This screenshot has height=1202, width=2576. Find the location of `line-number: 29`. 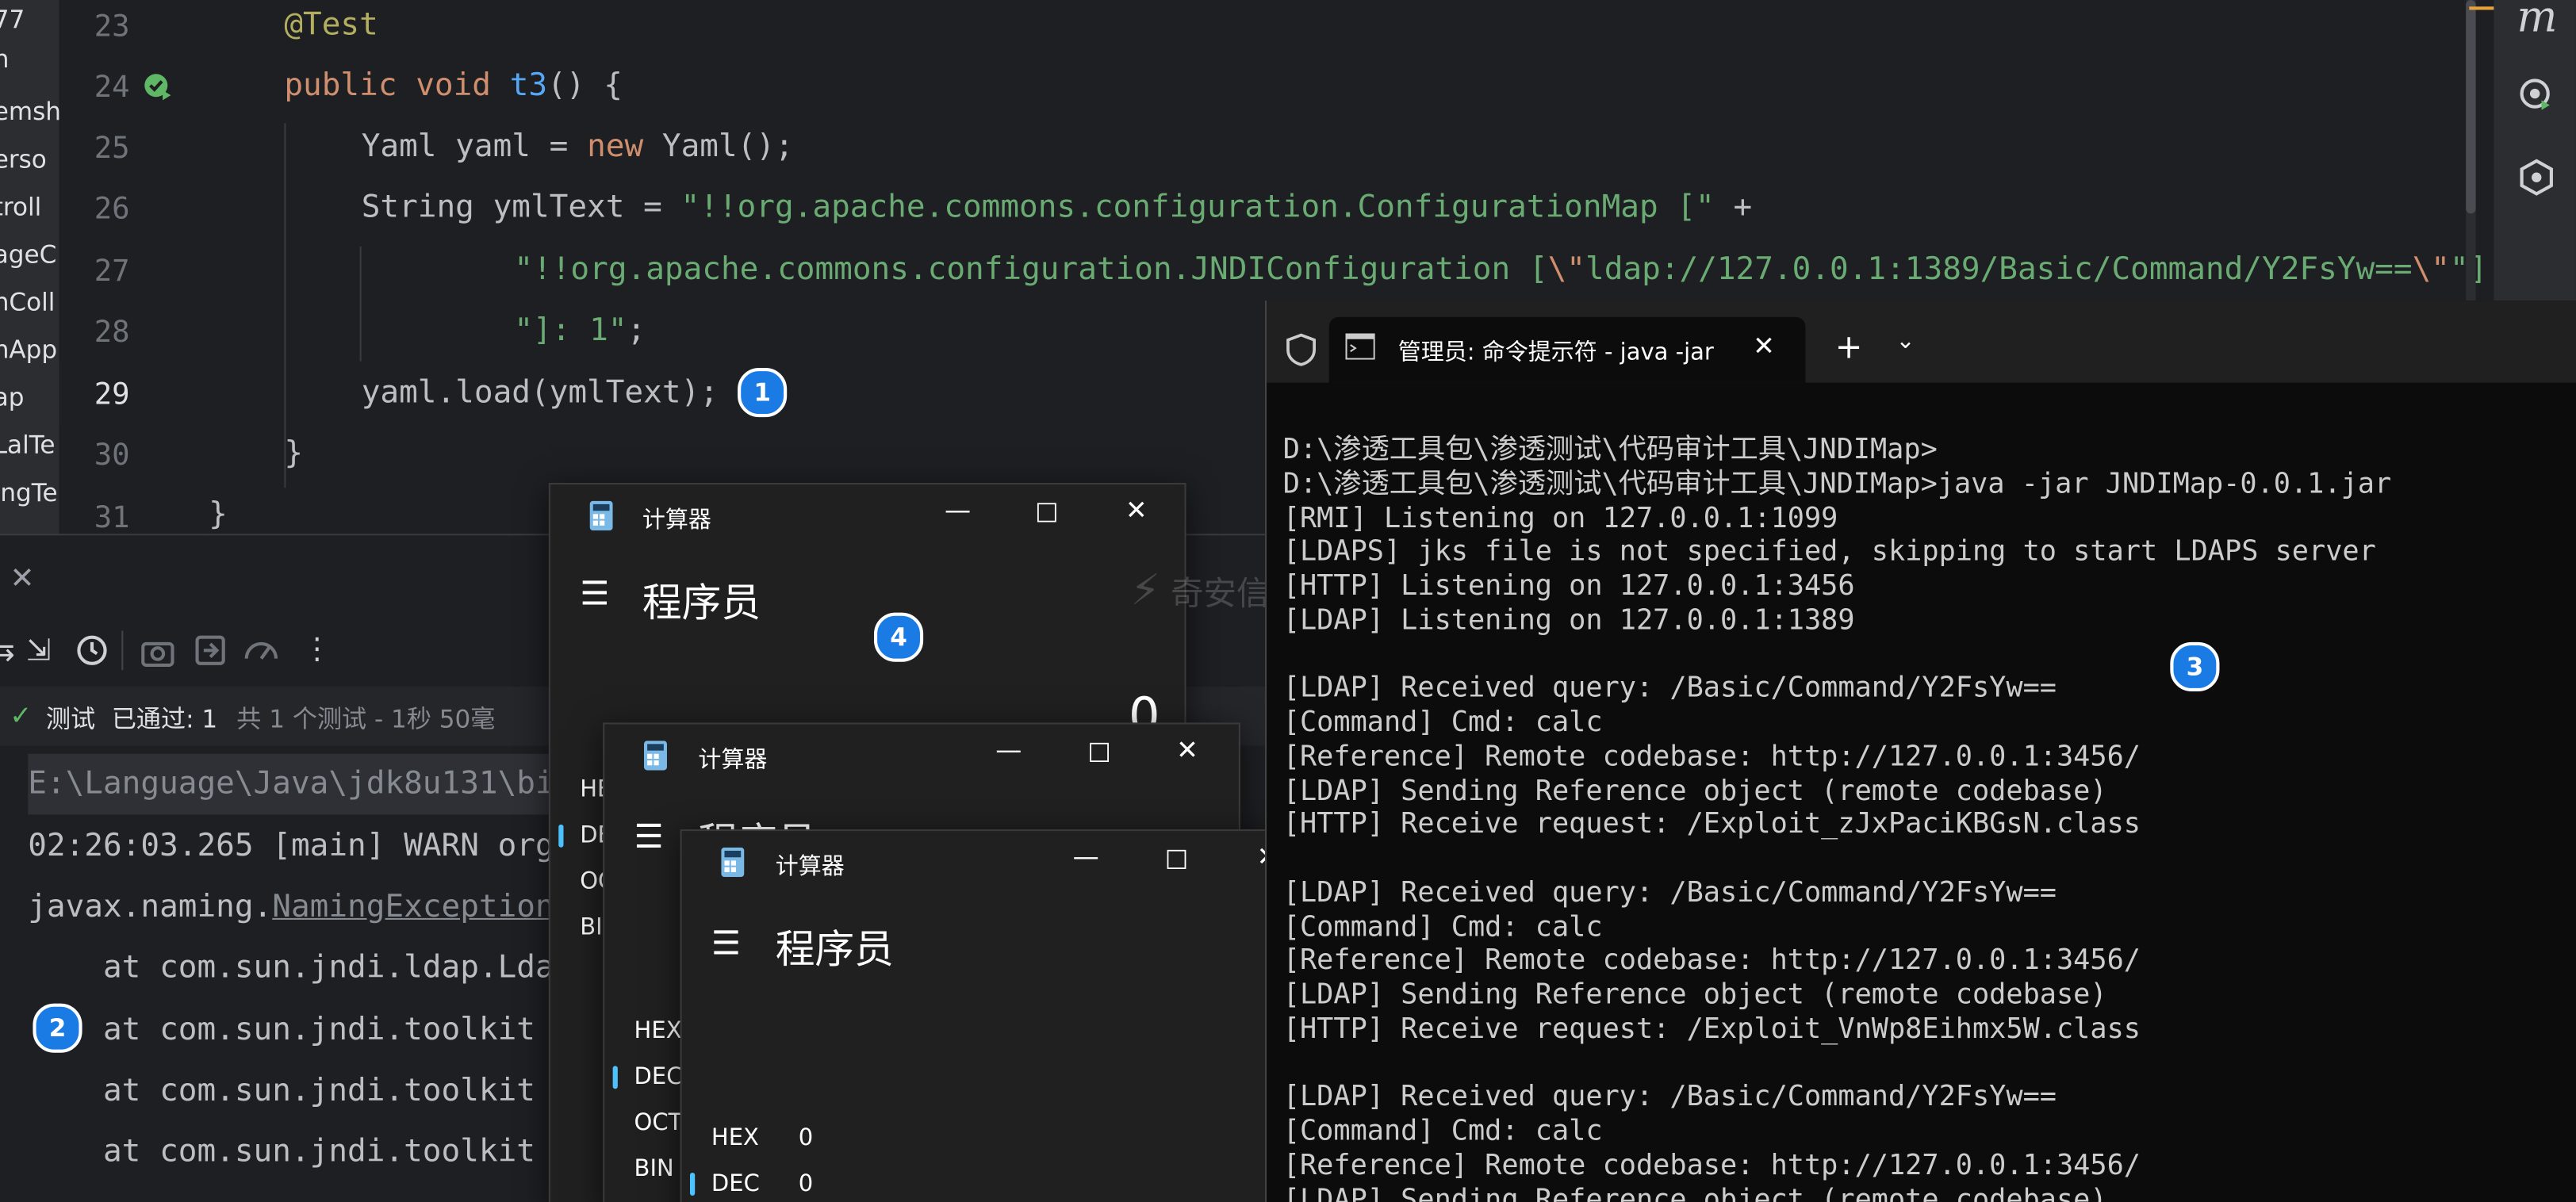

line-number: 29 is located at coordinates (112, 394).